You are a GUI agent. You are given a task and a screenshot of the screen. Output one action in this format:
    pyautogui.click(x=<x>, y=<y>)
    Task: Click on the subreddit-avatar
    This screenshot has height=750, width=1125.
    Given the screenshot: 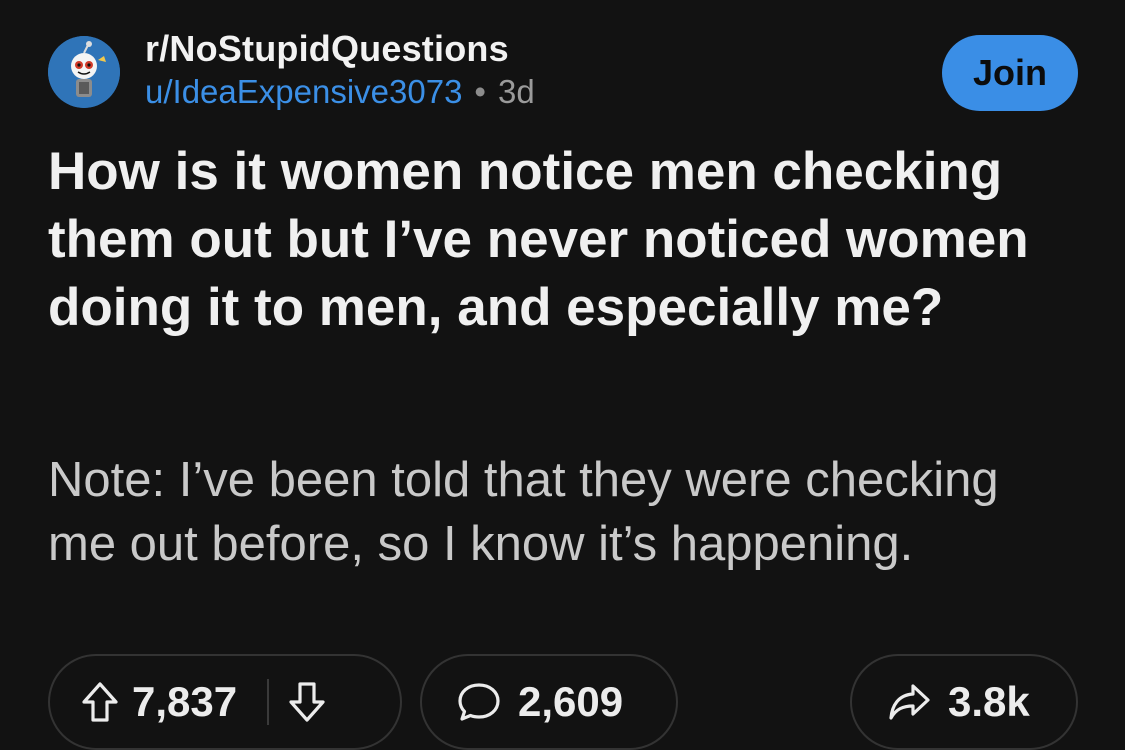 What is the action you would take?
    pyautogui.click(x=84, y=72)
    